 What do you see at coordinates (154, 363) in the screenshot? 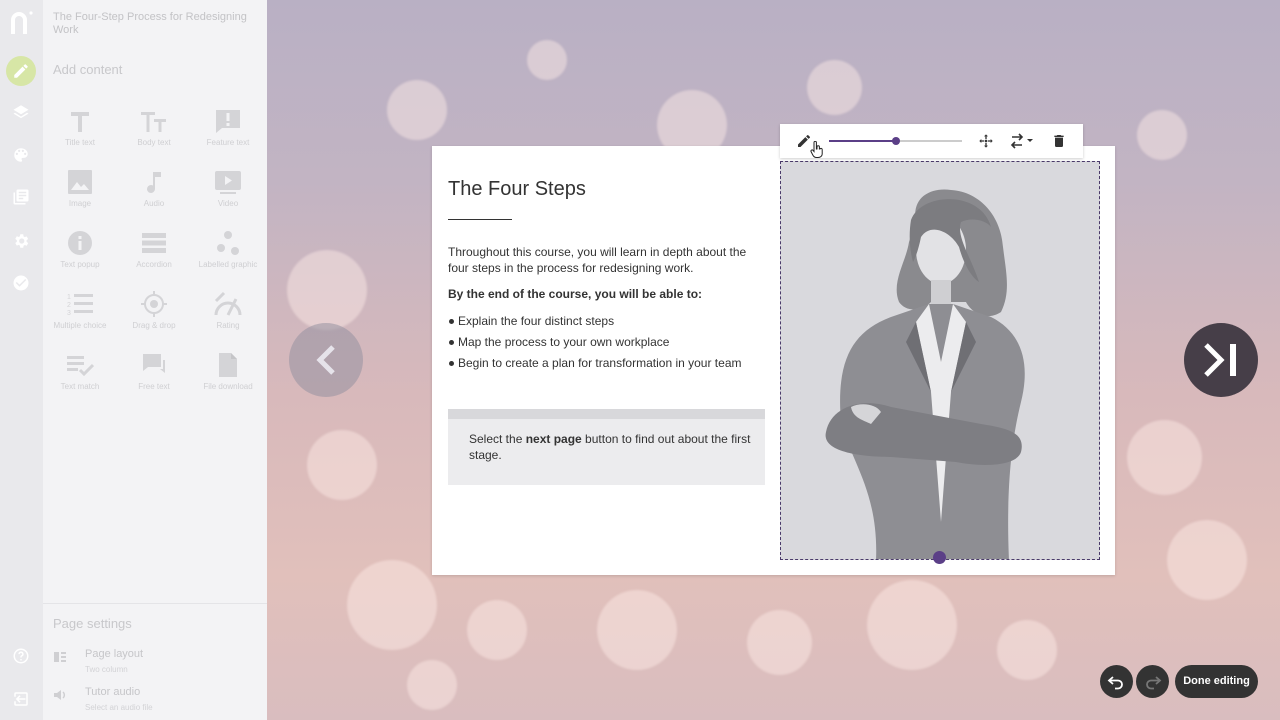
I see `free-text-icon` at bounding box center [154, 363].